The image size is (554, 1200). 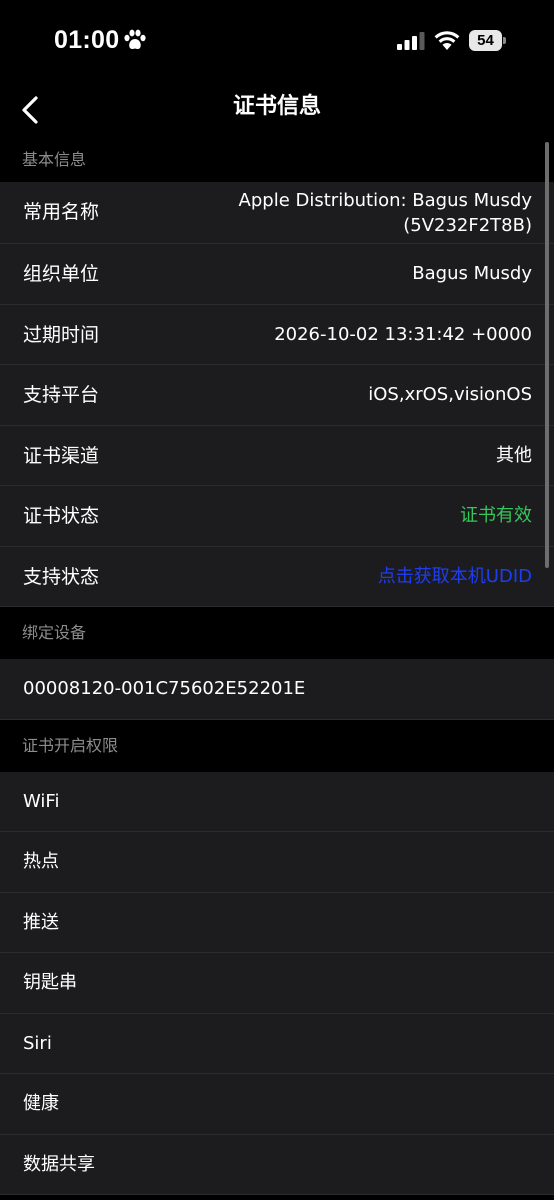 What do you see at coordinates (385, 200) in the screenshot?
I see `common-name-line1: Apple Distribution: Bagus Musdy` at bounding box center [385, 200].